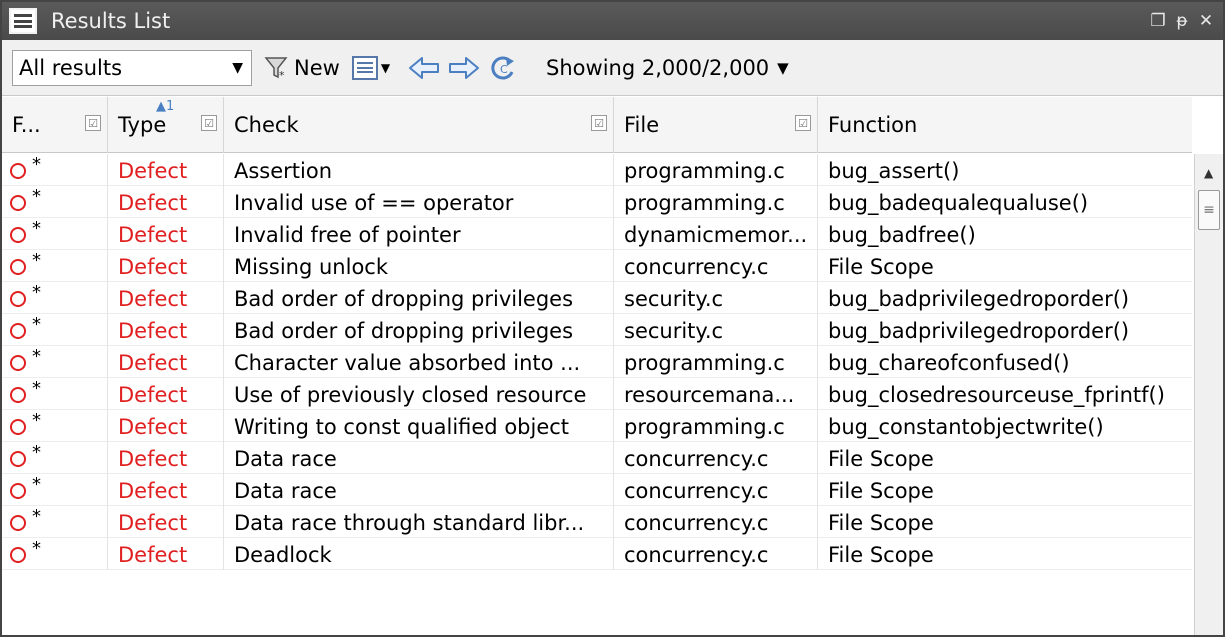 This screenshot has height=637, width=1225. I want to click on cell-function: bug_badfree(), so click(902, 235).